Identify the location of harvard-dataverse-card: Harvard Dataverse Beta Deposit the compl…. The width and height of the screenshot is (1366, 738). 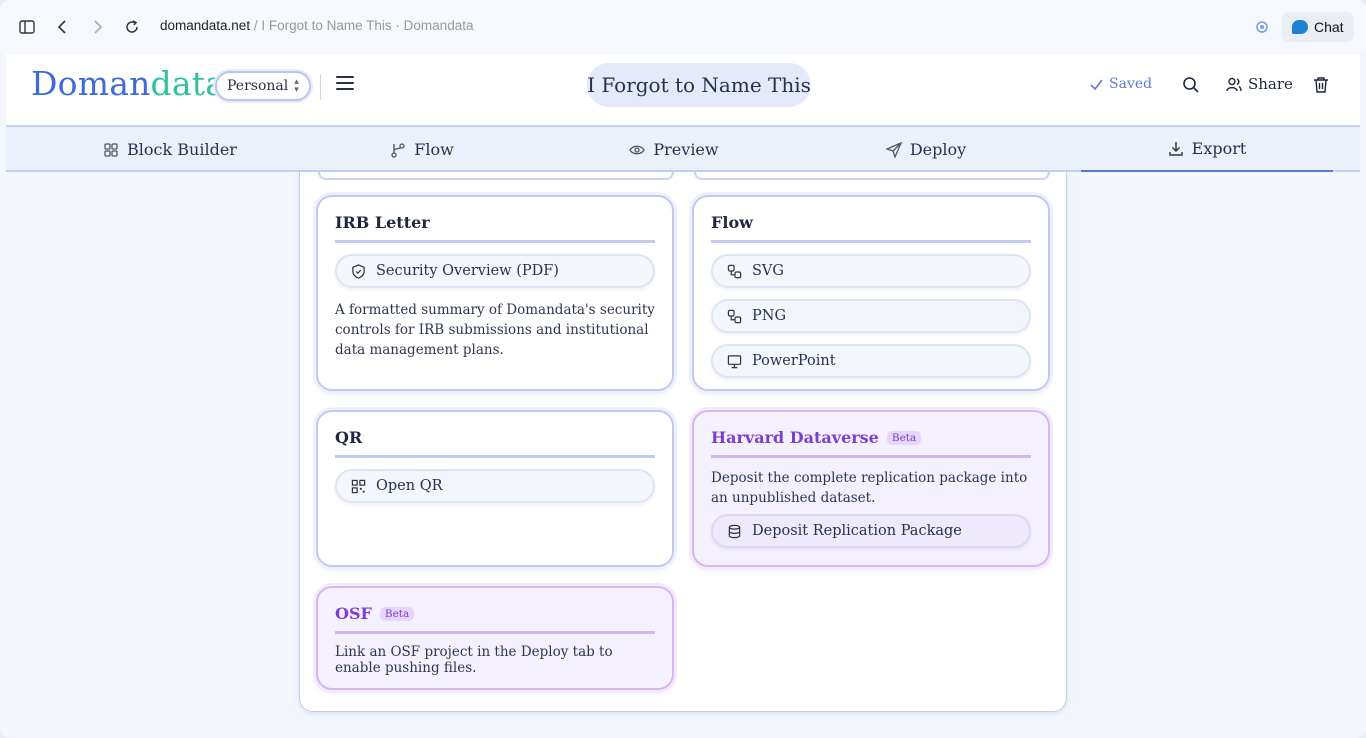
(871, 488).